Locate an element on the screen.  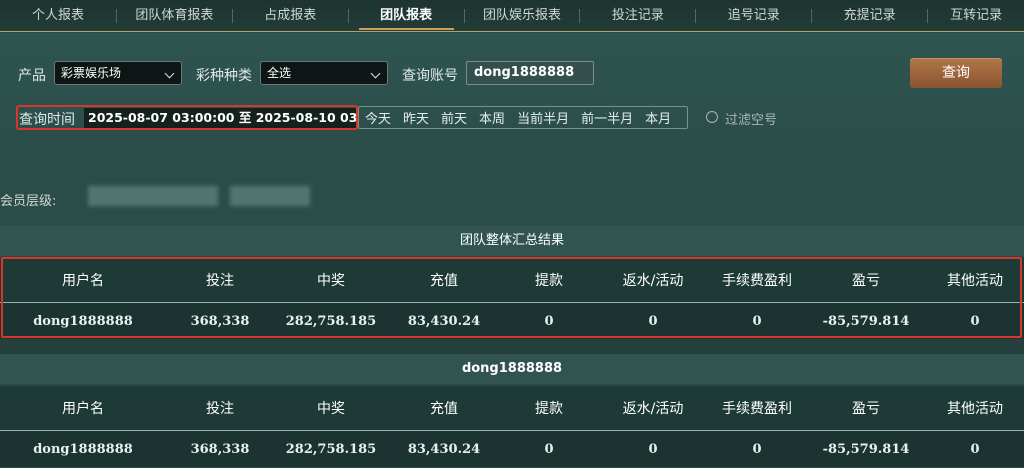
quick-range-previous-half-month: 前一半月 is located at coordinates (607, 117).